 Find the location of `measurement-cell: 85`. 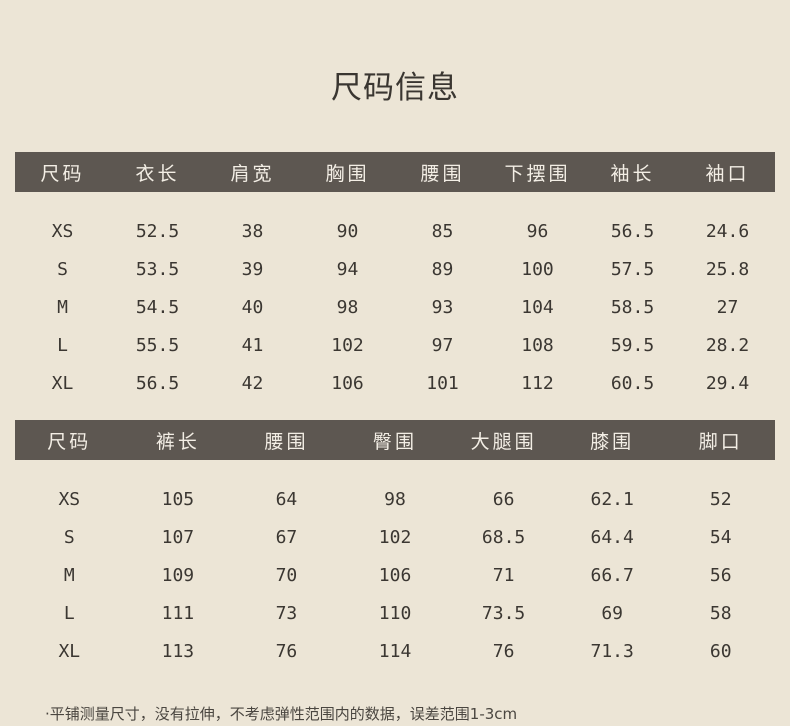

measurement-cell: 85 is located at coordinates (442, 231).